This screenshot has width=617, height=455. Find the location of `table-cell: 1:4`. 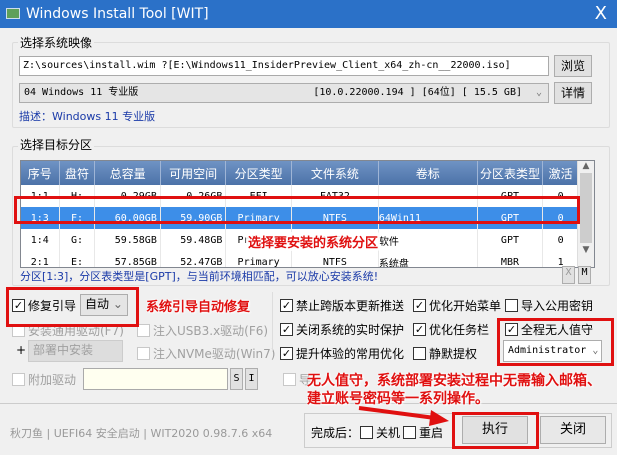

table-cell: 1:4 is located at coordinates (40, 240).